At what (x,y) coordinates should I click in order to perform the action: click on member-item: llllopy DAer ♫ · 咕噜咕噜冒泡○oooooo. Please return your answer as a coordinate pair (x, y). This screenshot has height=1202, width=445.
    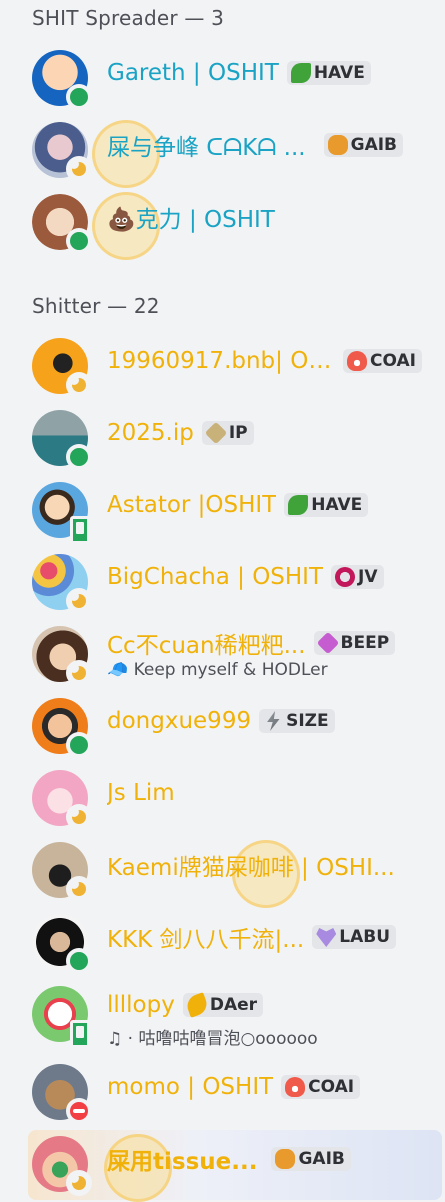
    Looking at the image, I should click on (222, 1016).